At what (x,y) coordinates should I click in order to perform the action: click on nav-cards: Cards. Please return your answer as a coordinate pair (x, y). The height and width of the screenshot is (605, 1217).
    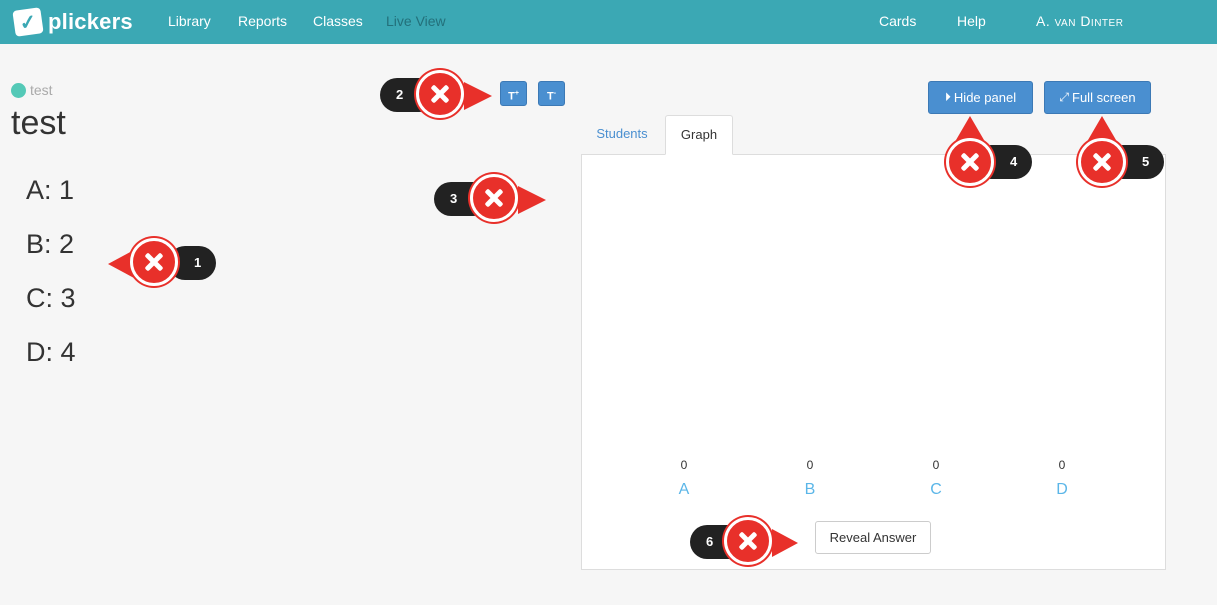
    Looking at the image, I should click on (897, 22).